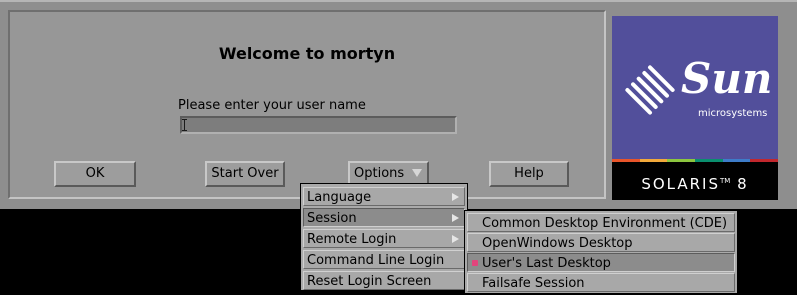  I want to click on sun-solaris-logo: Sun microsystems SOLARISTM 8, so click(695, 108).